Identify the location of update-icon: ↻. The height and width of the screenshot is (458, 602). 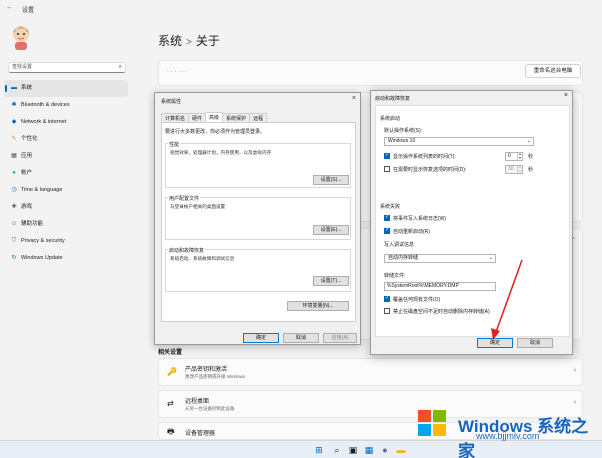
(14, 258).